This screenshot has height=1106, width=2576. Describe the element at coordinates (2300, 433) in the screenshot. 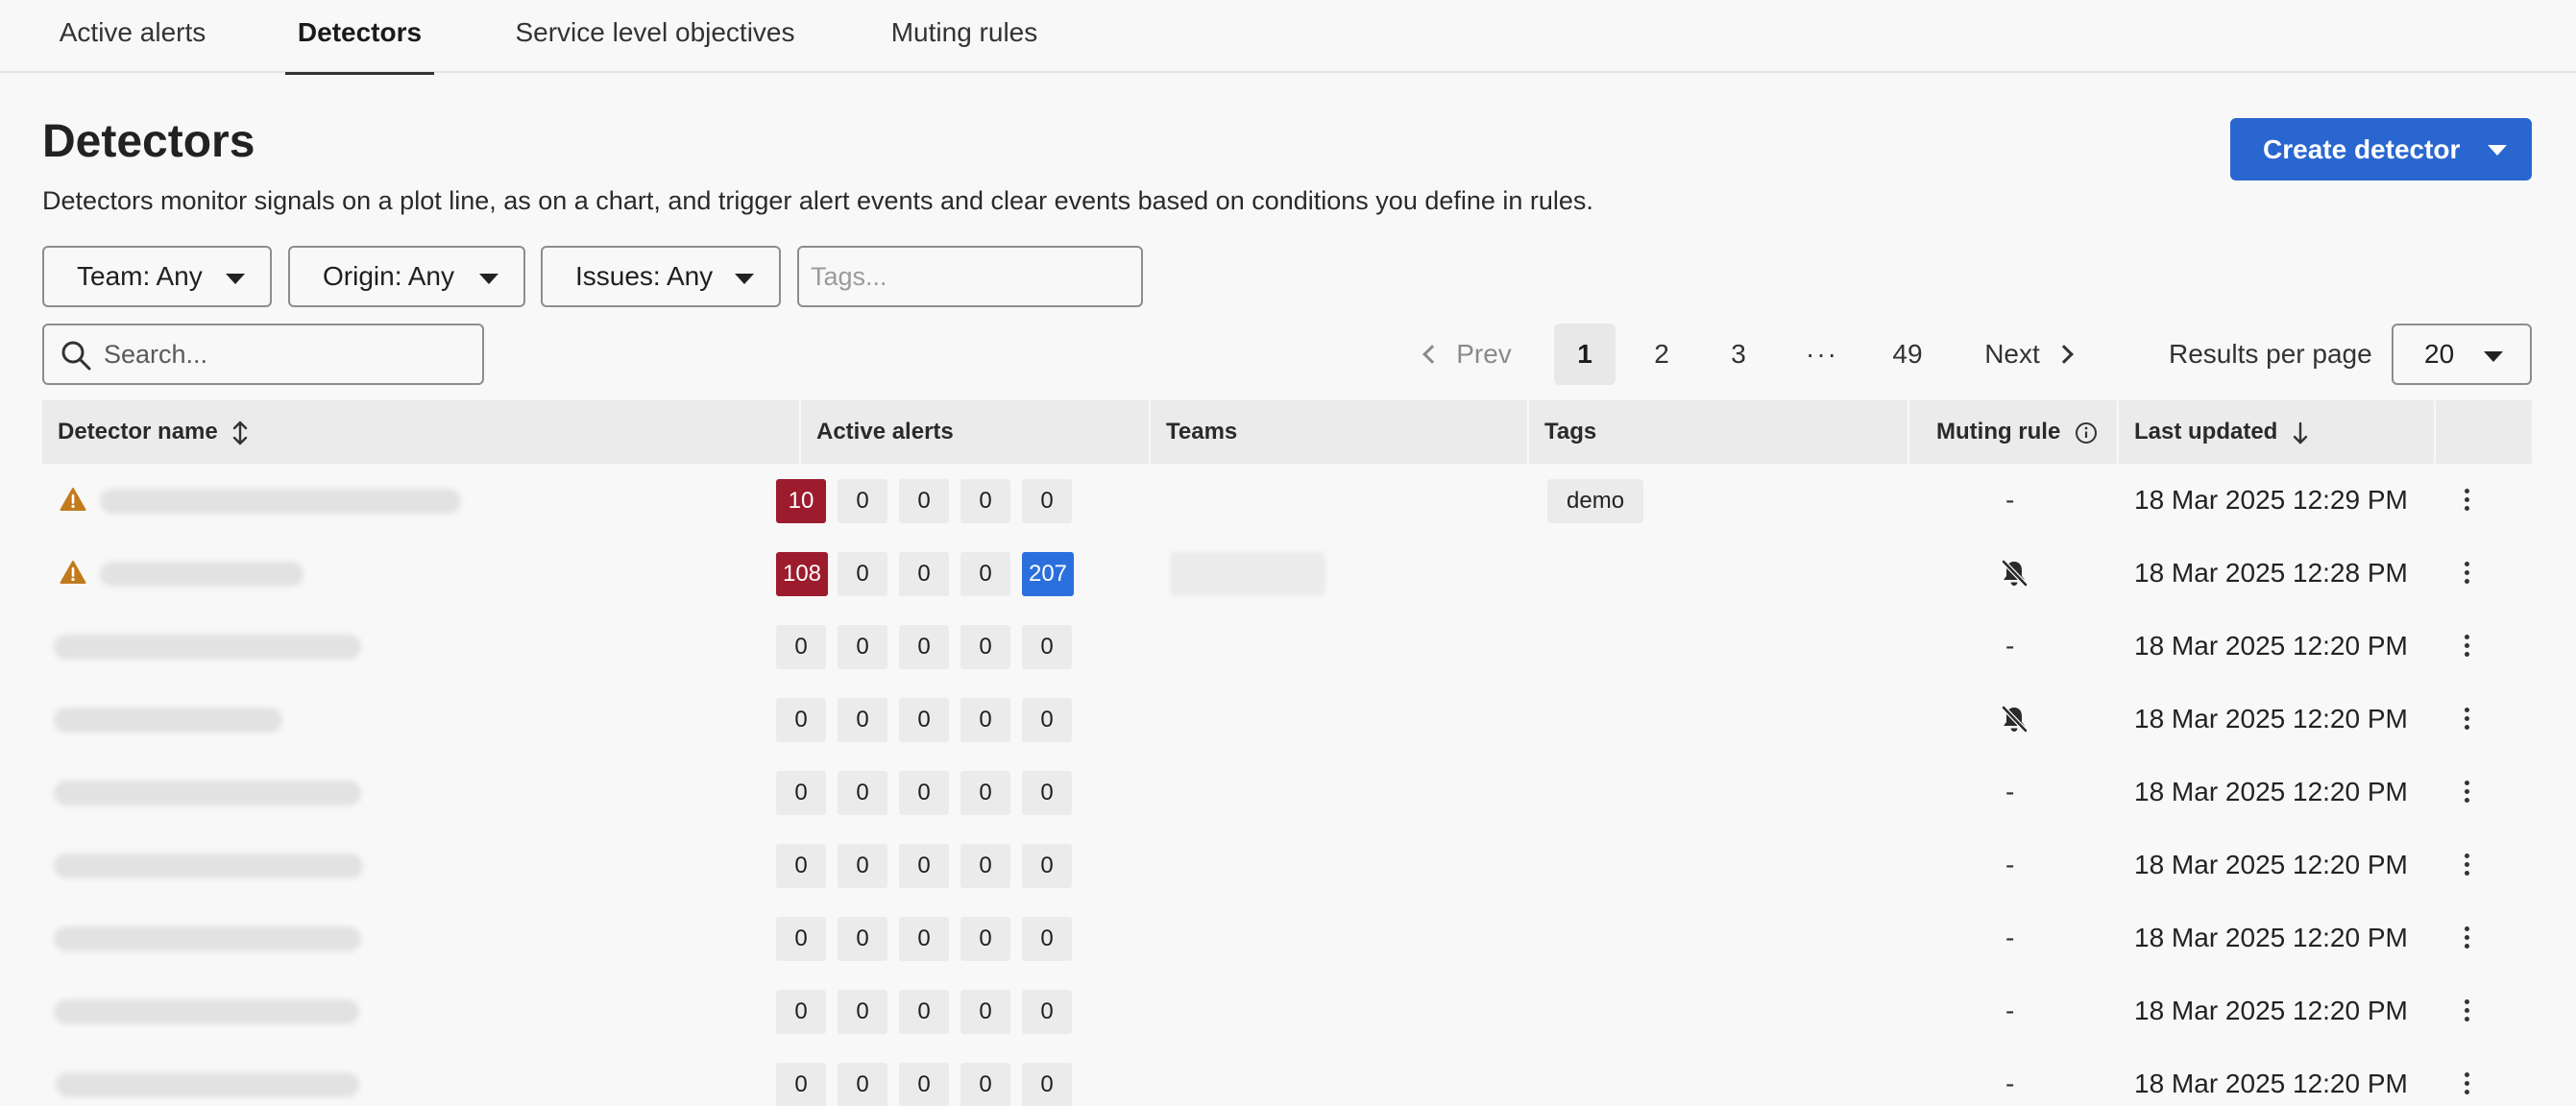

I see `arrow-down-icon` at that location.